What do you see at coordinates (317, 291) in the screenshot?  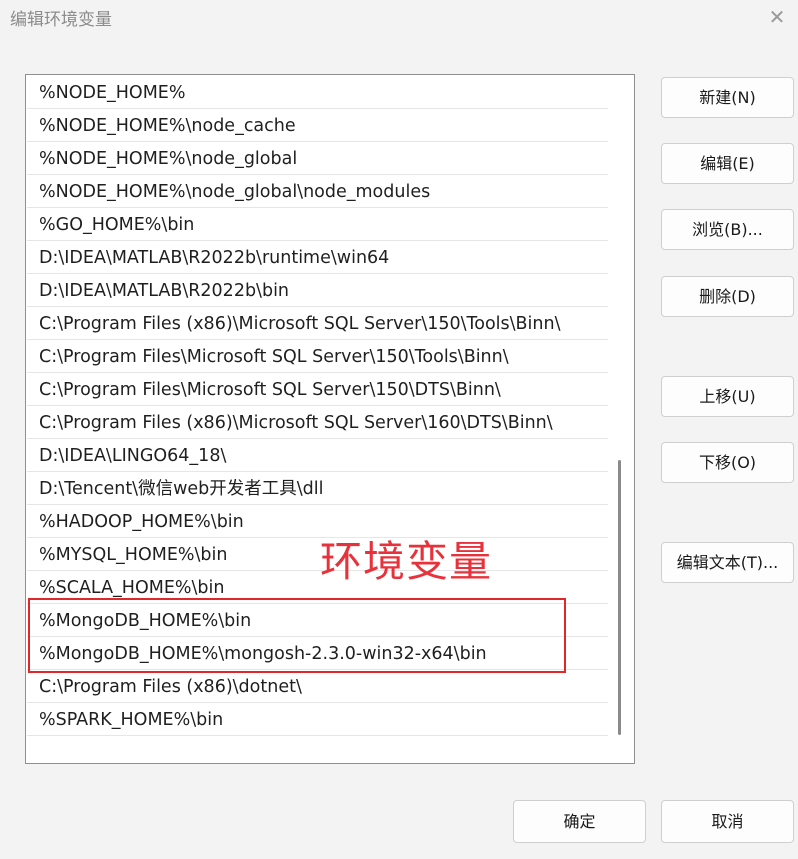 I see `list-item: D:\IDEA\MATLAB\R2022b\bin` at bounding box center [317, 291].